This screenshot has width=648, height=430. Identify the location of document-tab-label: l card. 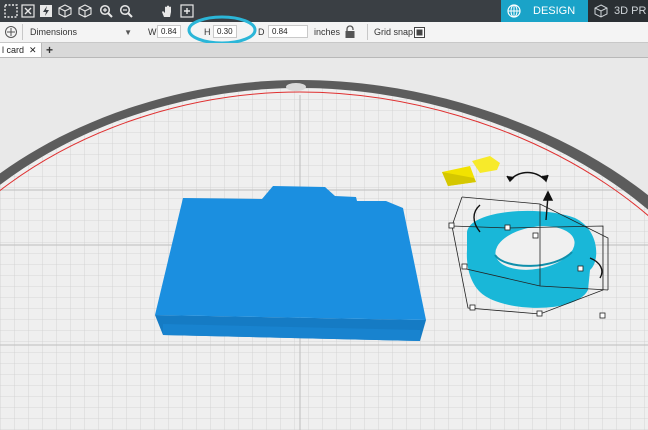
(13, 50).